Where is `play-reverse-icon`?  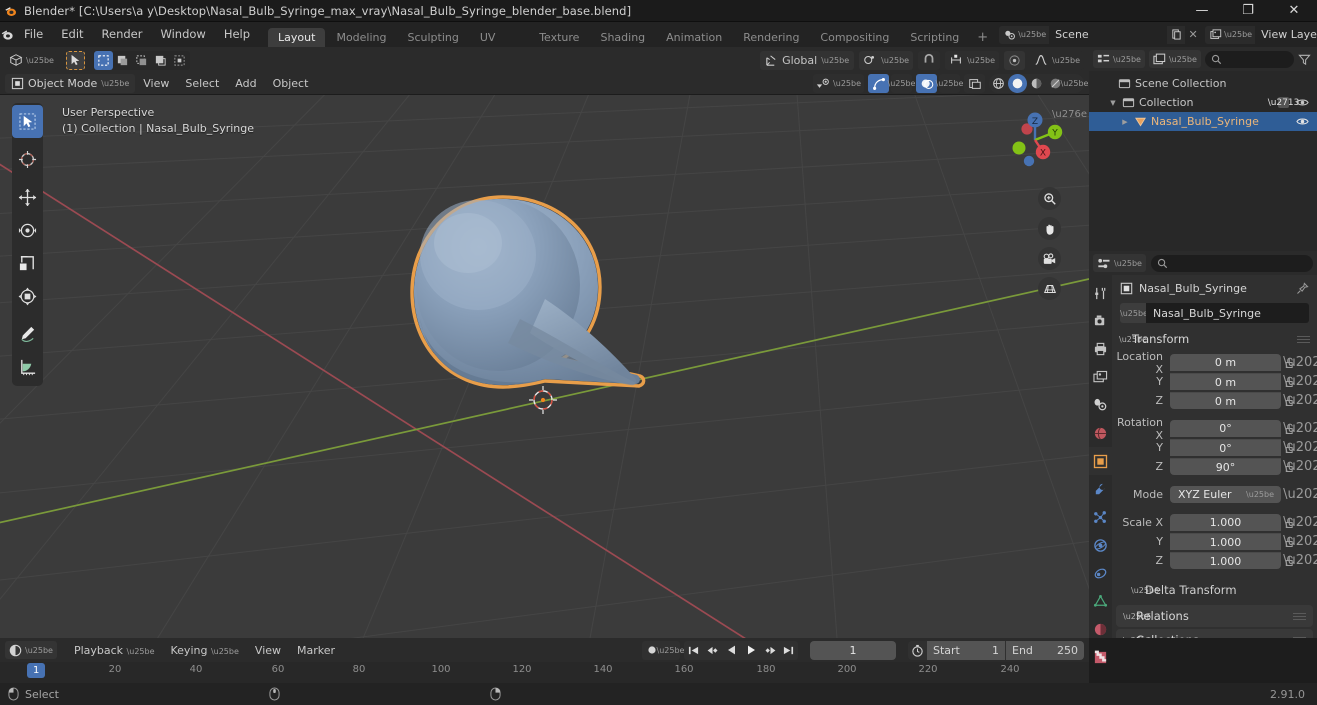
play-reverse-icon is located at coordinates (731, 650).